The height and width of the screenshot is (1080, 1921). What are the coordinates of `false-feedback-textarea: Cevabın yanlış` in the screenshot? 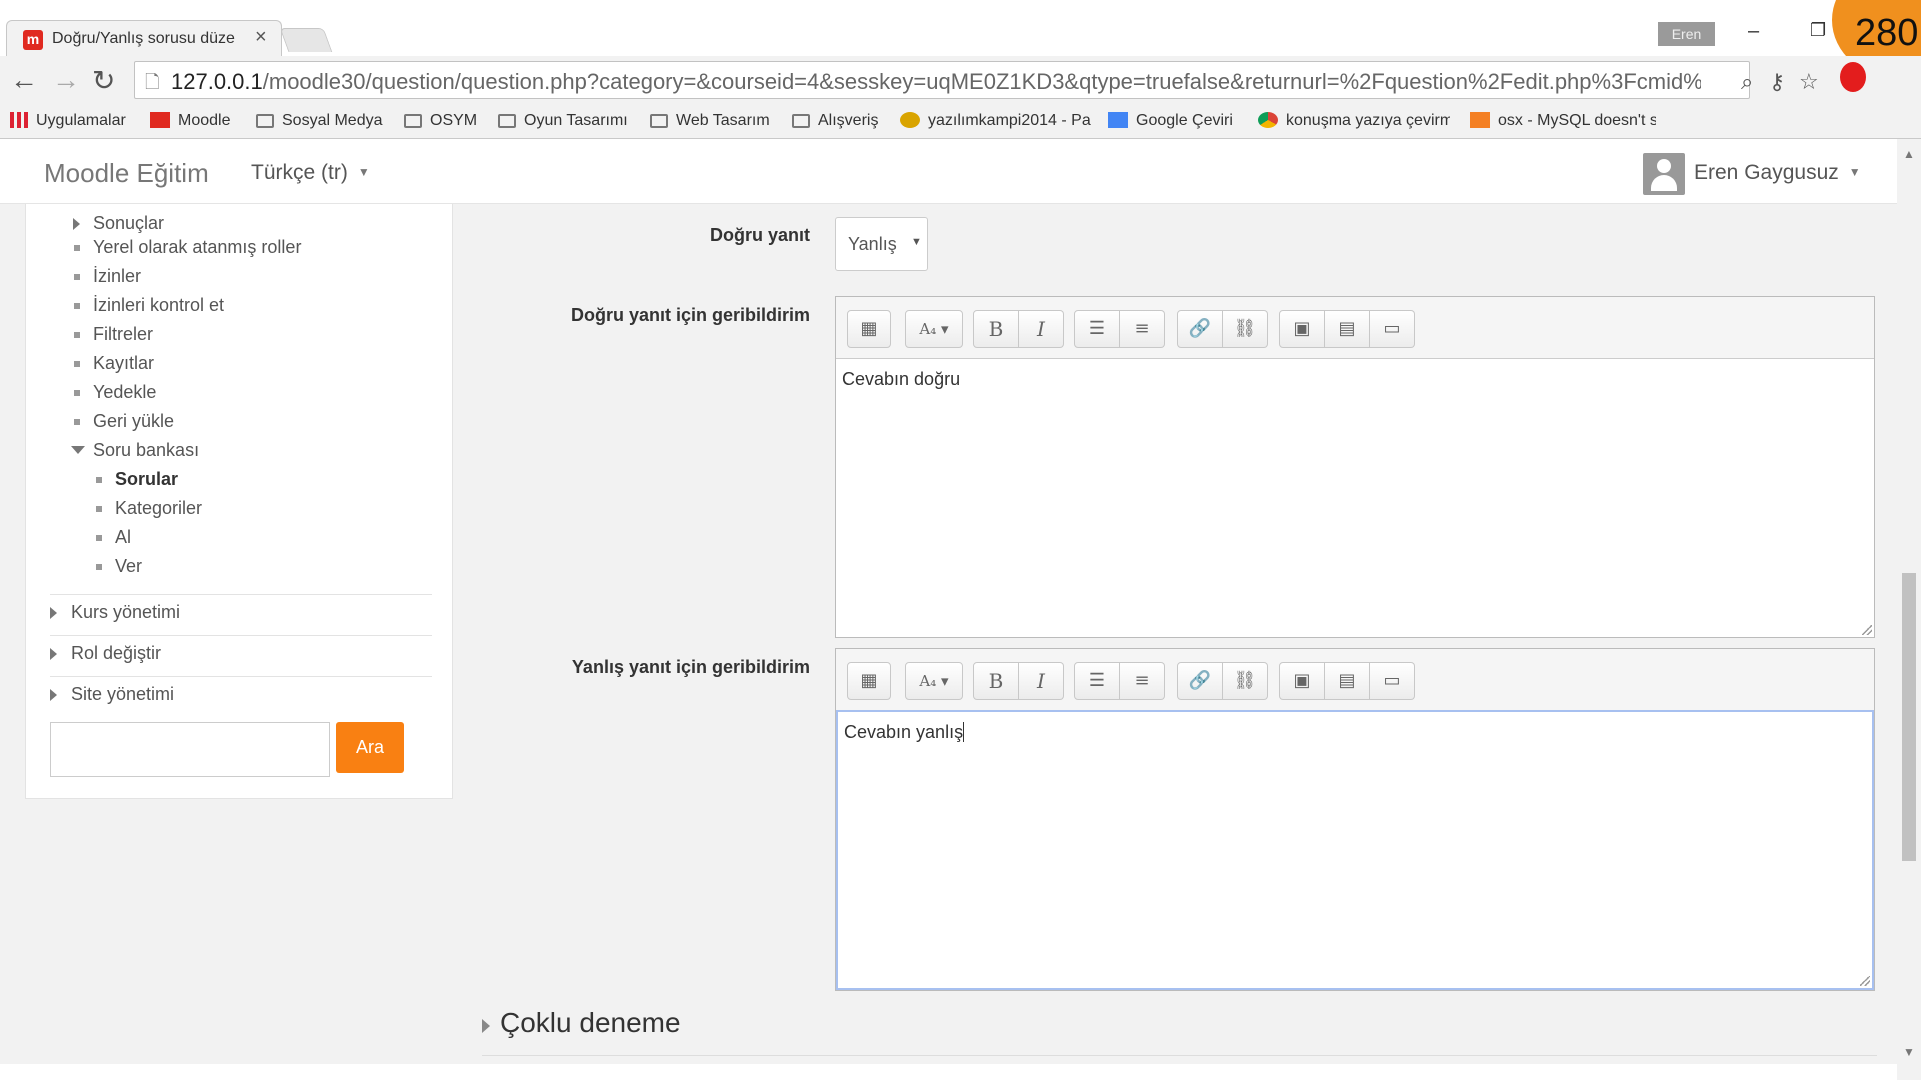 It's located at (1355, 850).